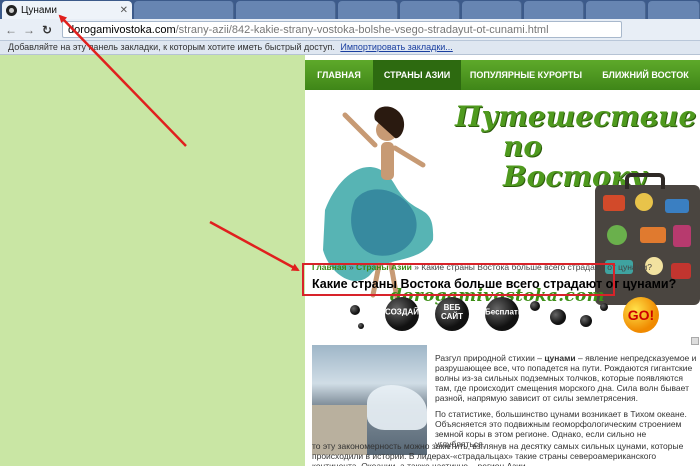 The width and height of the screenshot is (700, 466). I want to click on tsunami-photo, so click(369, 400).